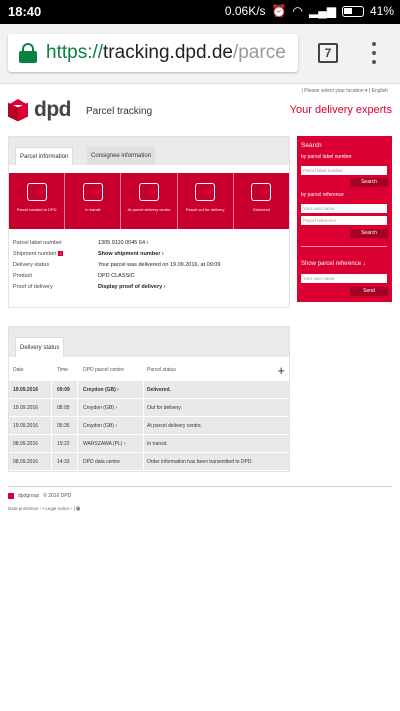 The height and width of the screenshot is (711, 400). Describe the element at coordinates (74, 275) in the screenshot. I see `field-row: Product DPD CLASSIC` at that location.